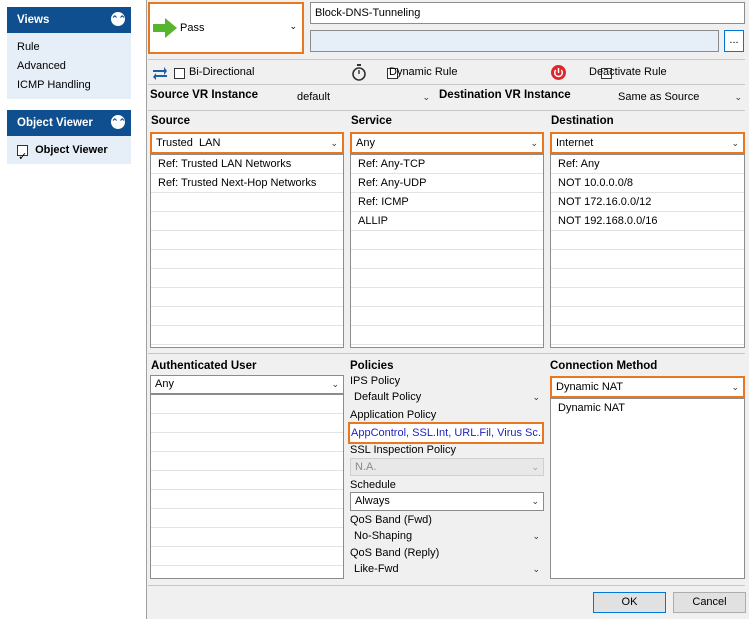 The image size is (749, 619). Describe the element at coordinates (164, 384) in the screenshot. I see `authenticated-user-selected: Any` at that location.